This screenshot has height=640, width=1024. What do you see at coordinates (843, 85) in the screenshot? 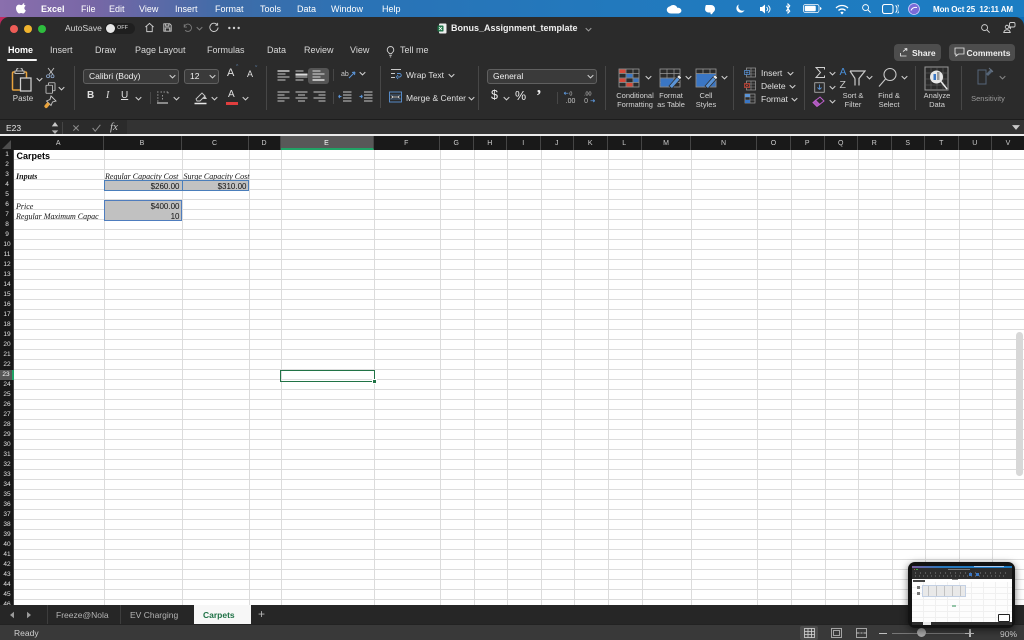
I see `svg-text: Z` at bounding box center [843, 85].